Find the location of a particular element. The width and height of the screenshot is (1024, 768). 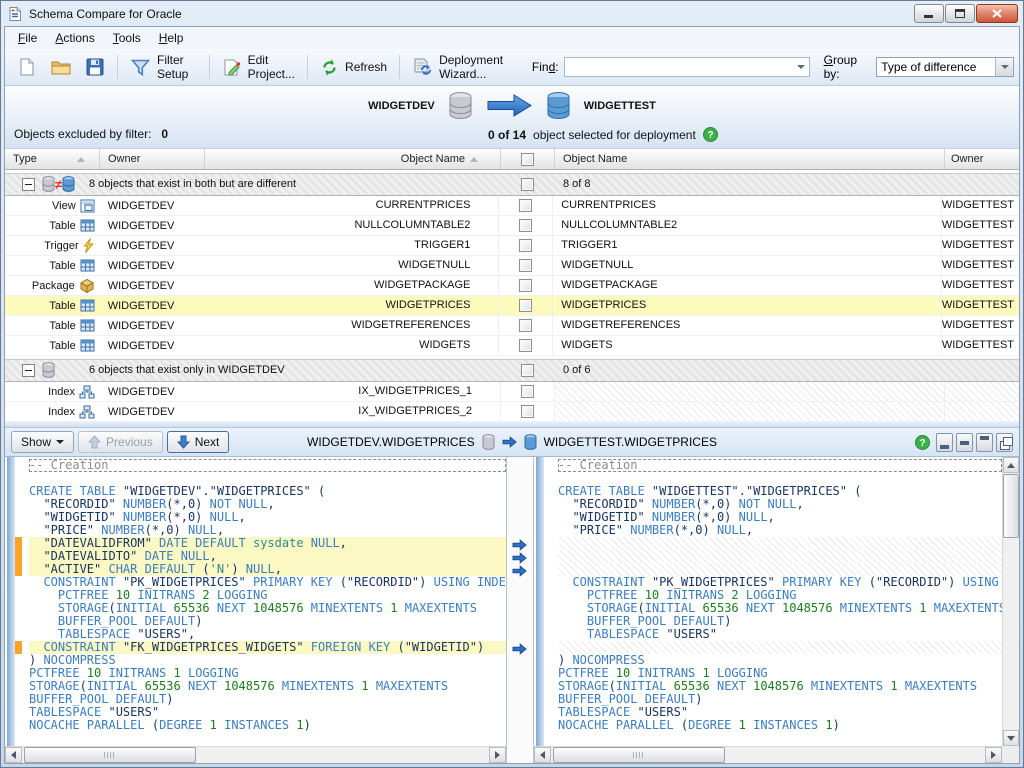

menu-item-help: Help is located at coordinates (171, 38).